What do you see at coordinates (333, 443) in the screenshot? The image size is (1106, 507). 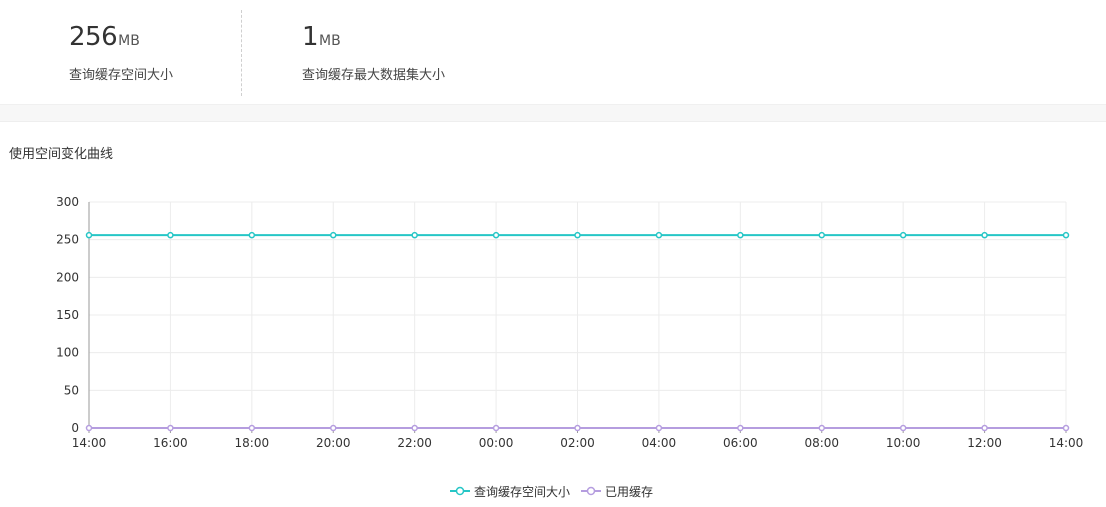 I see `x-tick-label: 20:00` at bounding box center [333, 443].